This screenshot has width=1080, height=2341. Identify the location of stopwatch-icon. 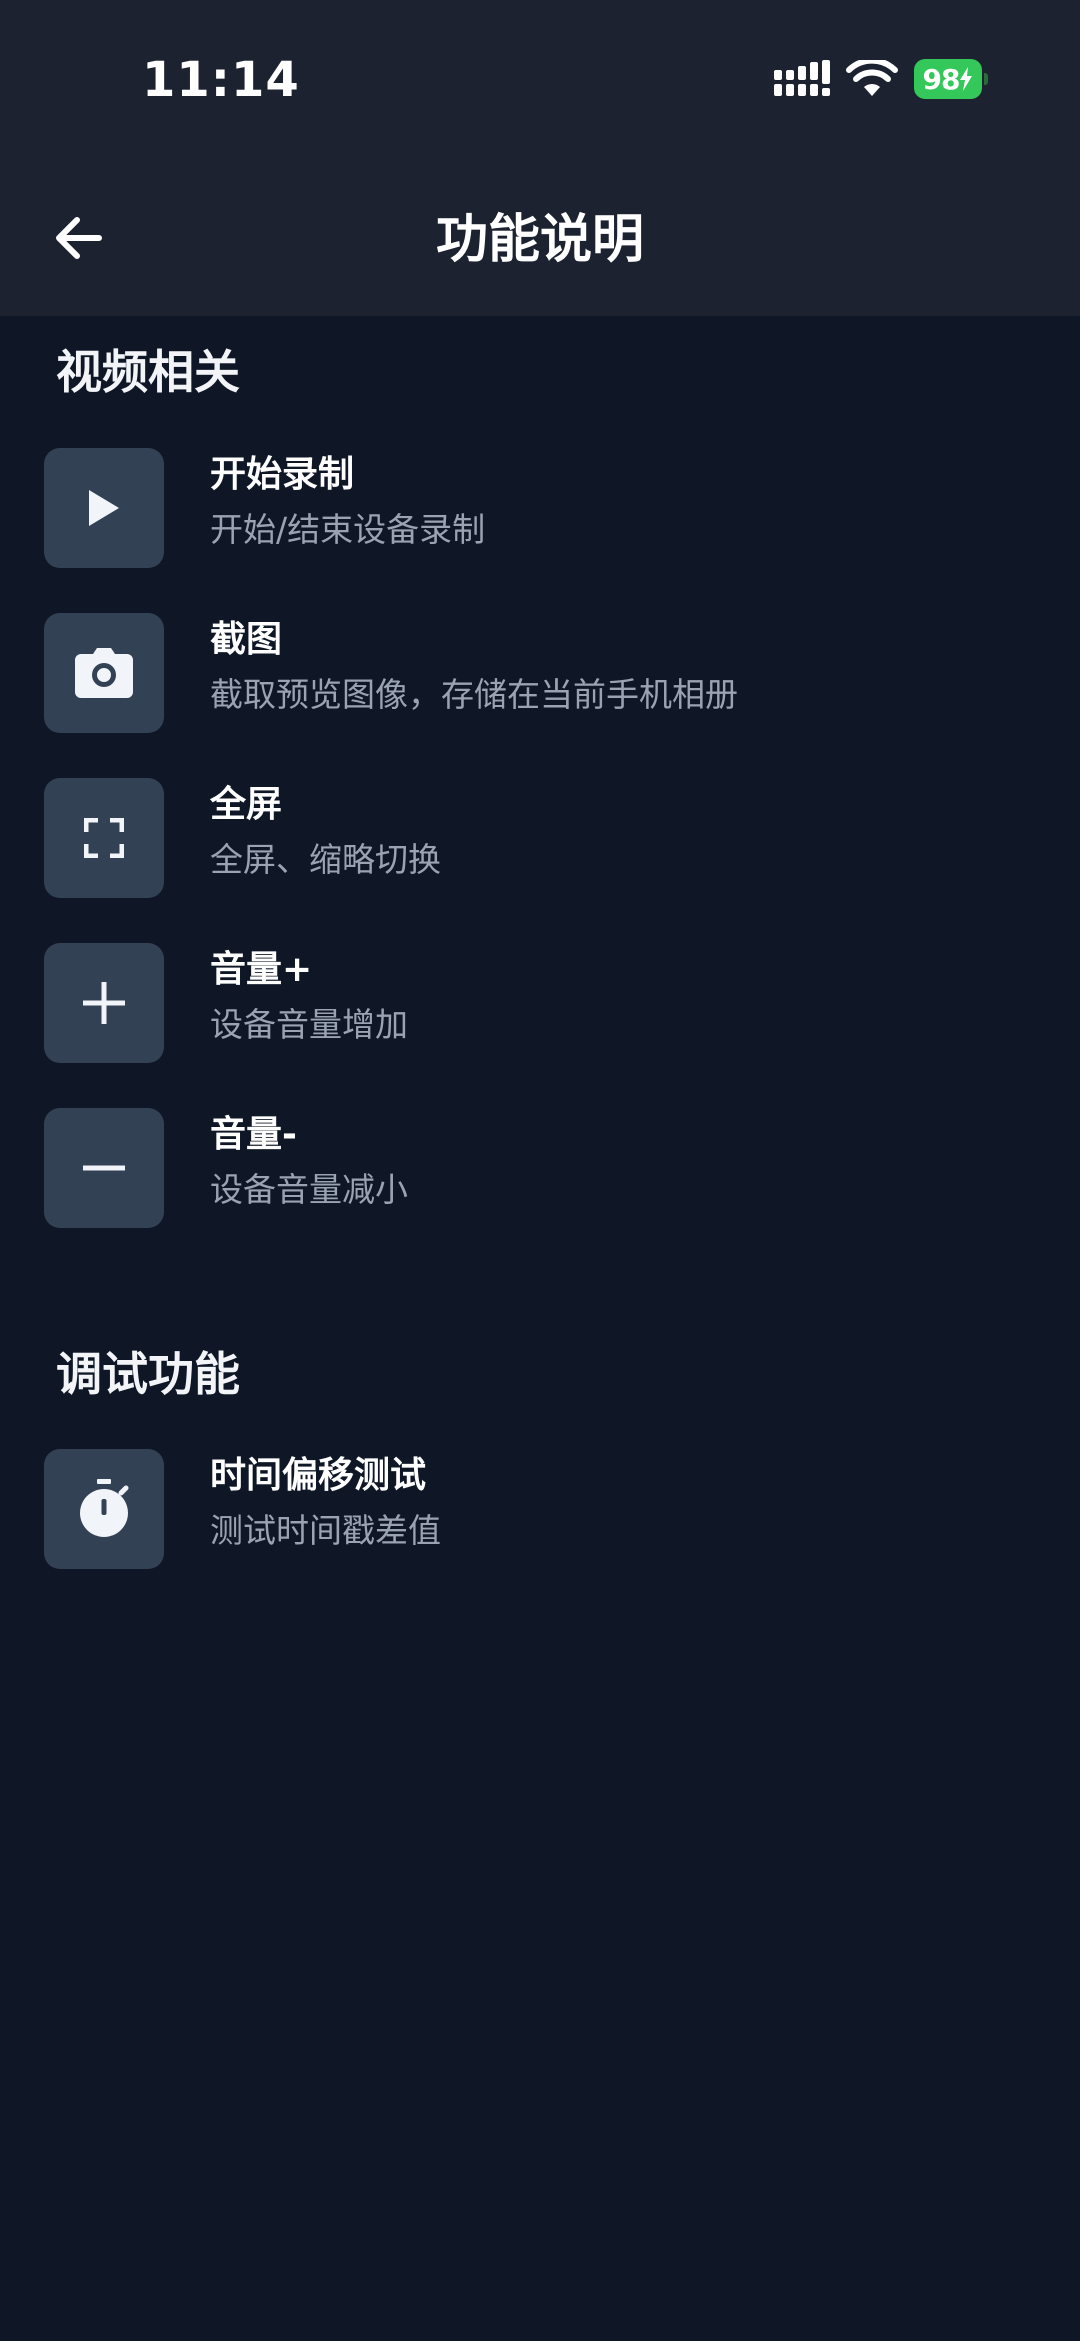
(104, 1508).